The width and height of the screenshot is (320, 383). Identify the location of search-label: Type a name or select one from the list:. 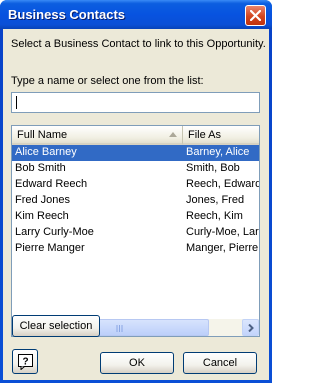
(107, 81).